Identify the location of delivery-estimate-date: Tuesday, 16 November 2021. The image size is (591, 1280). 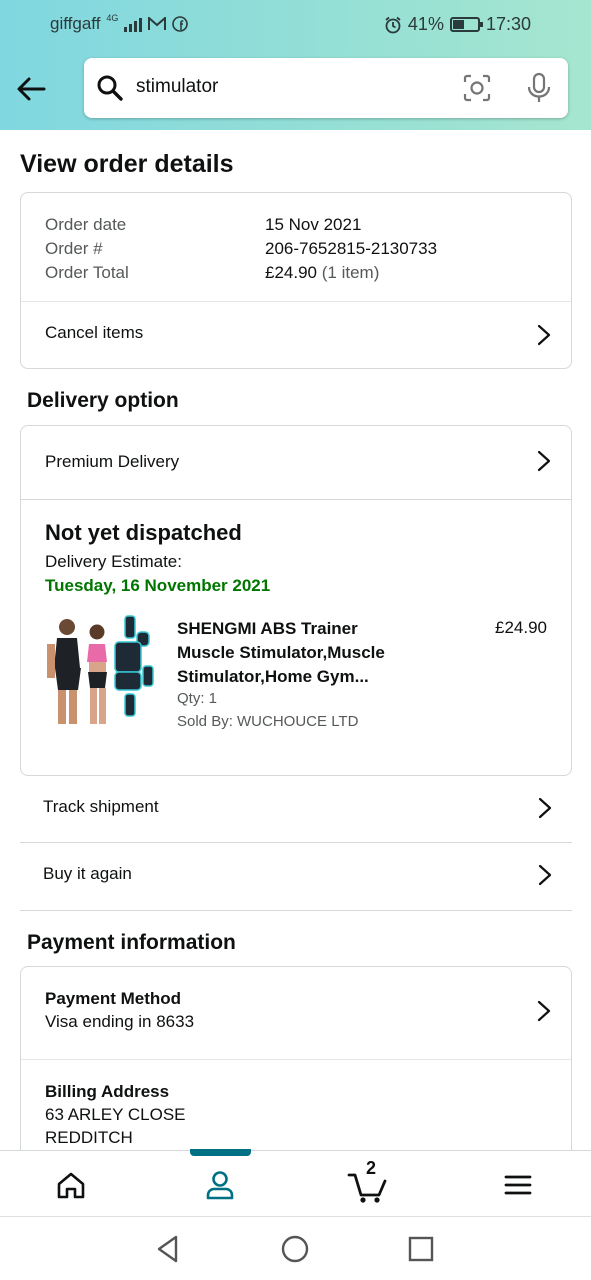
(158, 585).